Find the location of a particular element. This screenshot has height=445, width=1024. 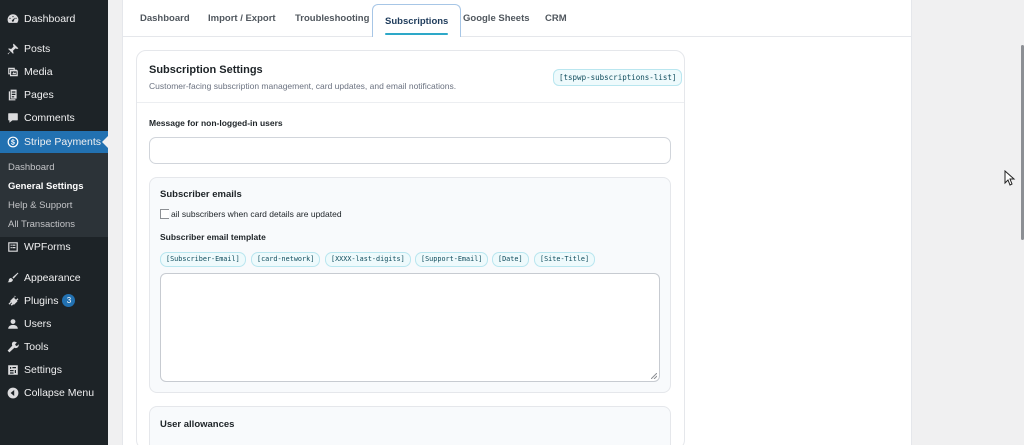

tab-dashboard: Dashboard is located at coordinates (165, 18).